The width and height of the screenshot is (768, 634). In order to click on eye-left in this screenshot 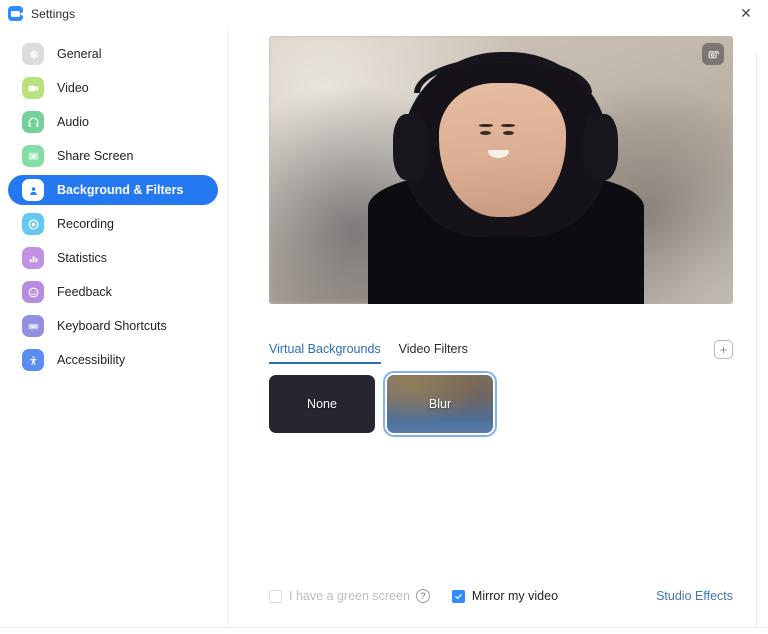, I will do `click(485, 133)`.